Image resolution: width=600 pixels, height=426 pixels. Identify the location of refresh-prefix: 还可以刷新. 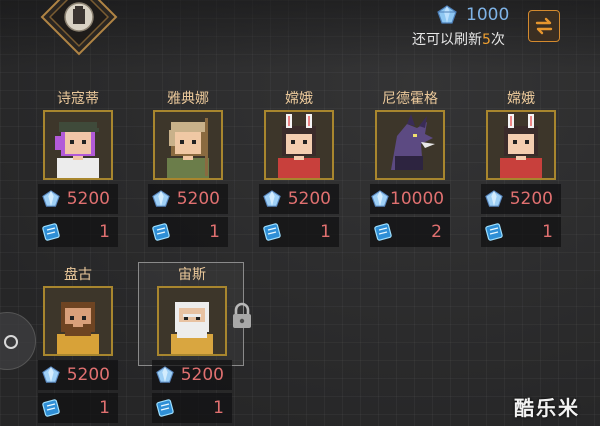
(447, 40).